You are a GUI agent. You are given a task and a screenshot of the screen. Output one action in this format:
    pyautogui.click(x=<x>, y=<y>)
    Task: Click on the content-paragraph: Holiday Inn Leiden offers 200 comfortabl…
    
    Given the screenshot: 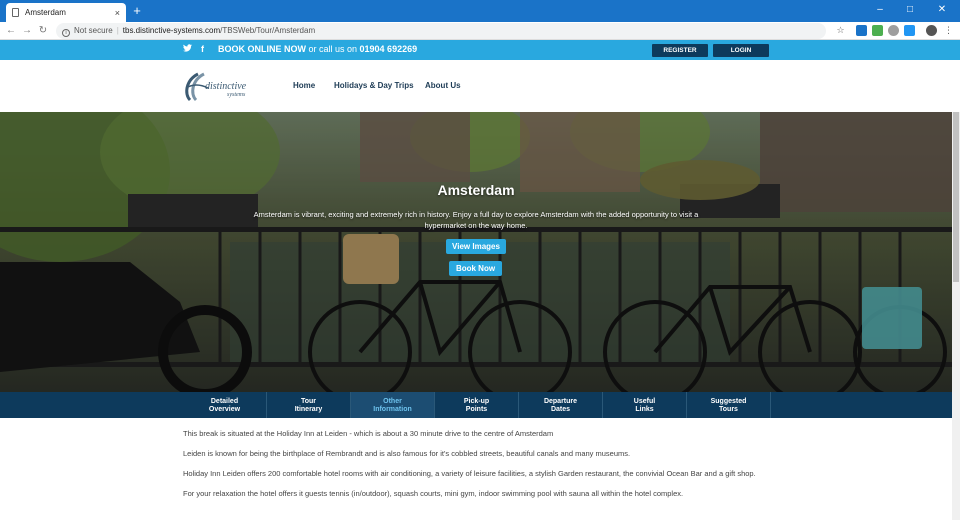 What is the action you would take?
    pyautogui.click(x=469, y=473)
    